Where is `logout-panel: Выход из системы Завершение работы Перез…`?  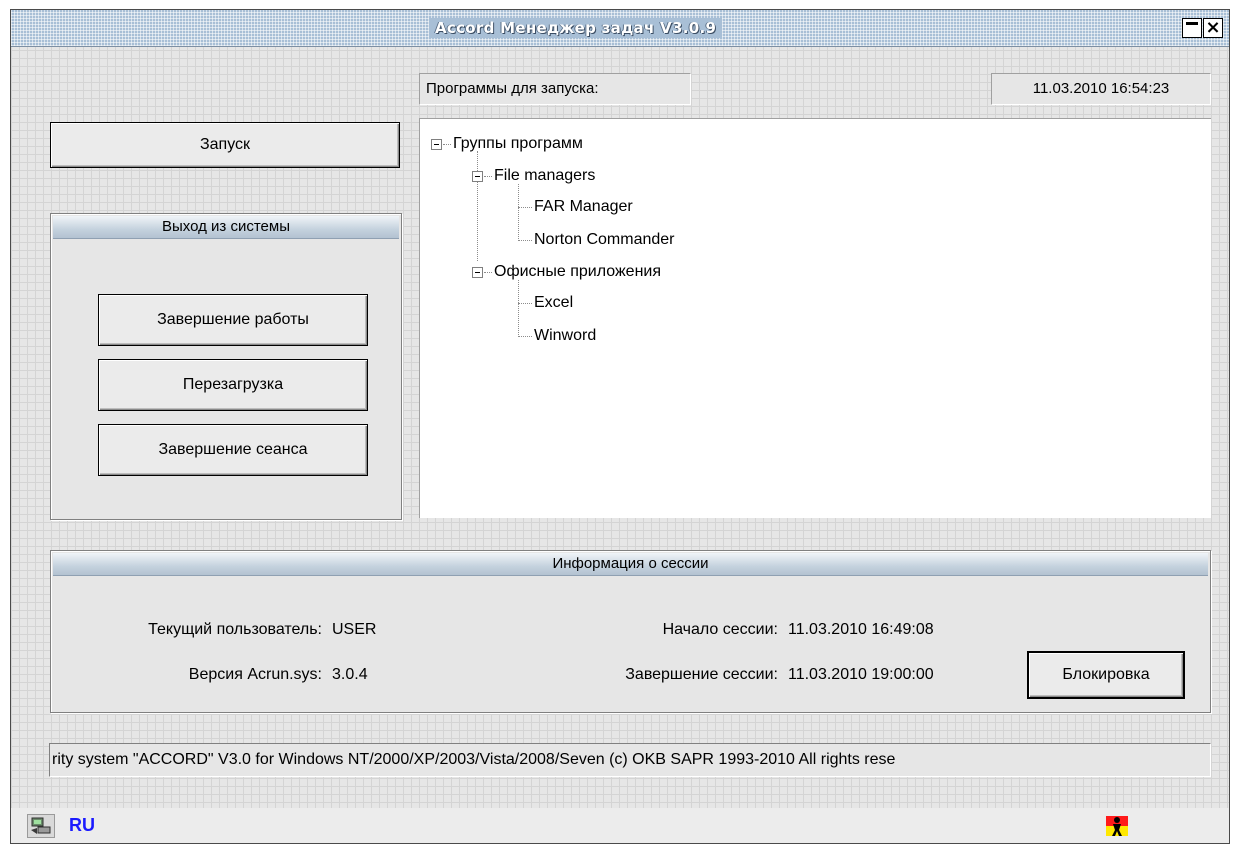 logout-panel: Выход из системы Завершение работы Перез… is located at coordinates (226, 366).